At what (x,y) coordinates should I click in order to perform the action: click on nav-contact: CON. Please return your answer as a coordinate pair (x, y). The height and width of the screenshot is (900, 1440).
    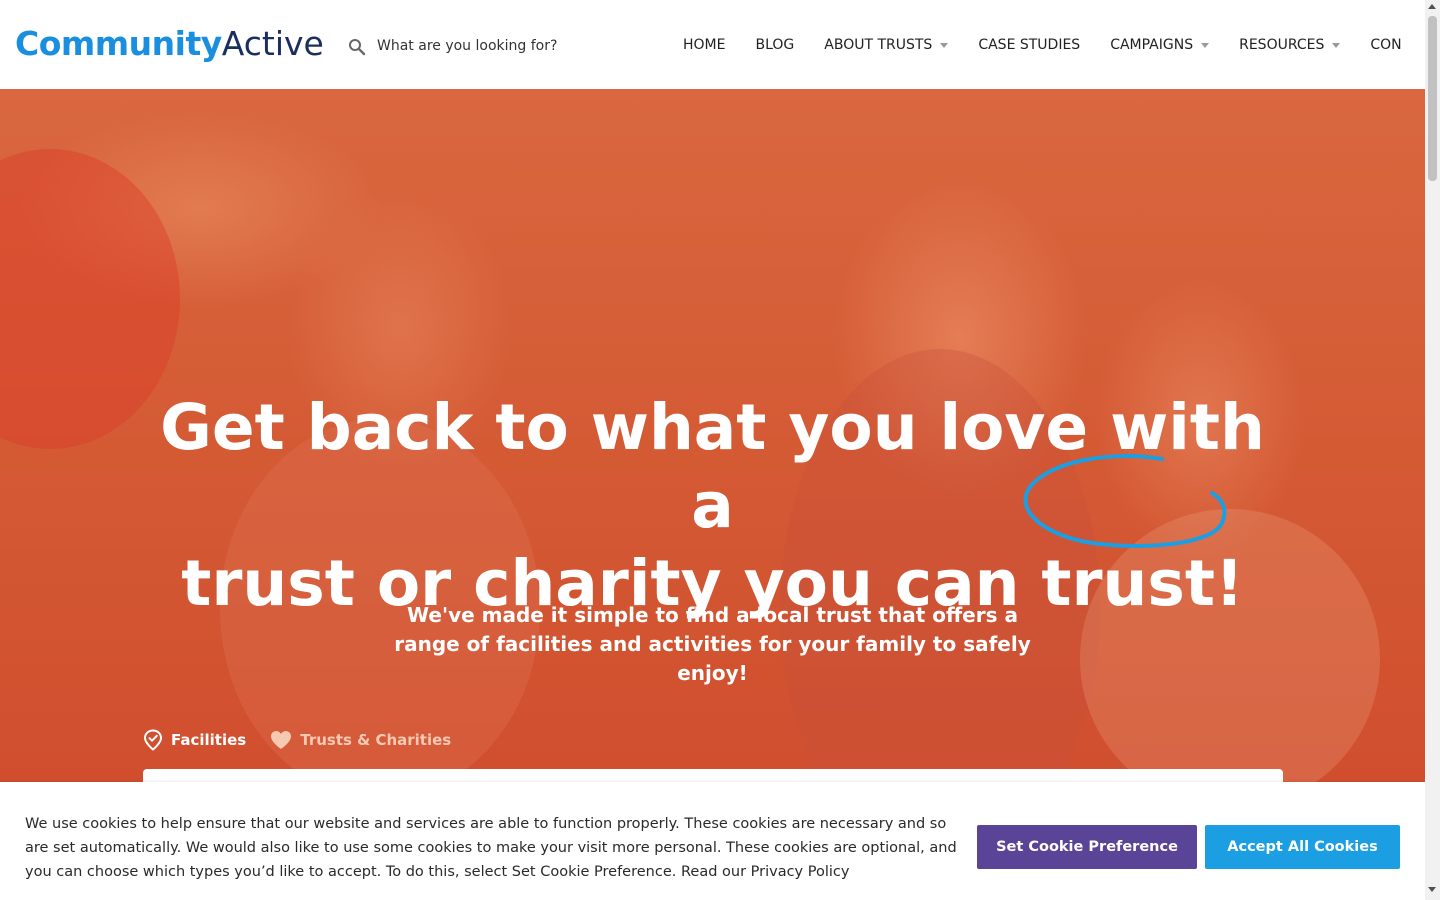
    Looking at the image, I should click on (1385, 45).